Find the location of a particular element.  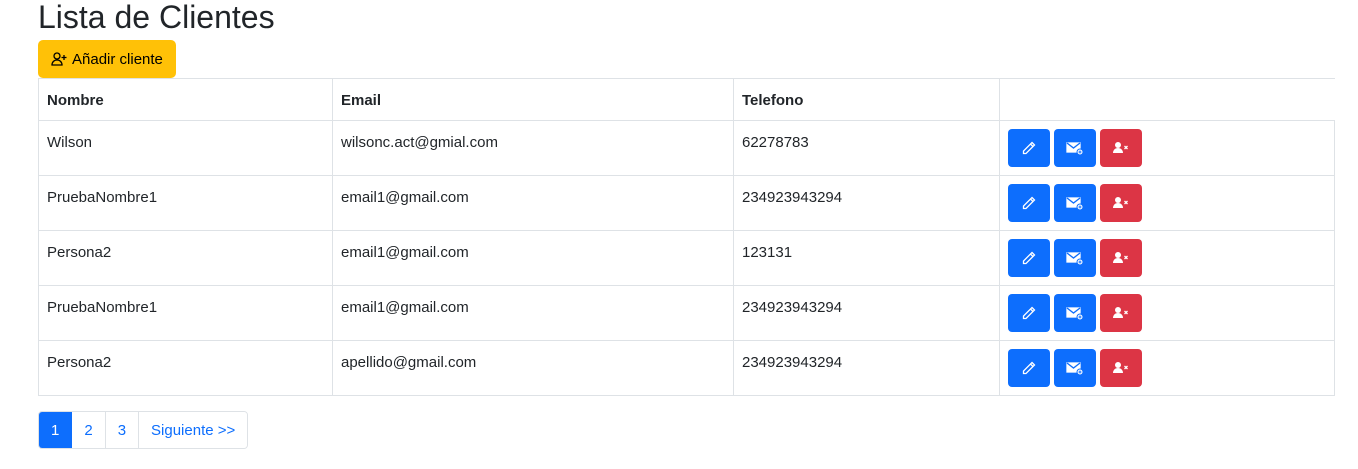

column-header-actions is located at coordinates (1167, 99).